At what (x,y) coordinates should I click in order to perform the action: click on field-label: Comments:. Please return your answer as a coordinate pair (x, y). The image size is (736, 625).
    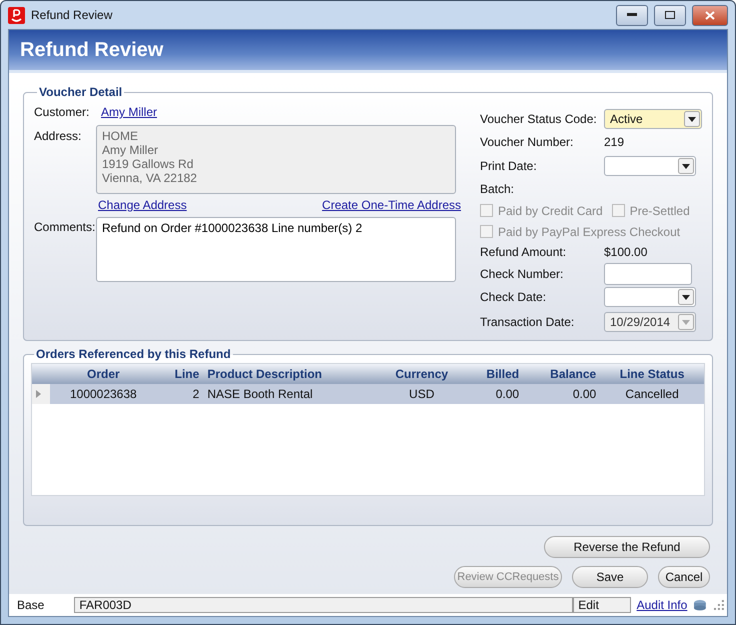
    Looking at the image, I should click on (65, 227).